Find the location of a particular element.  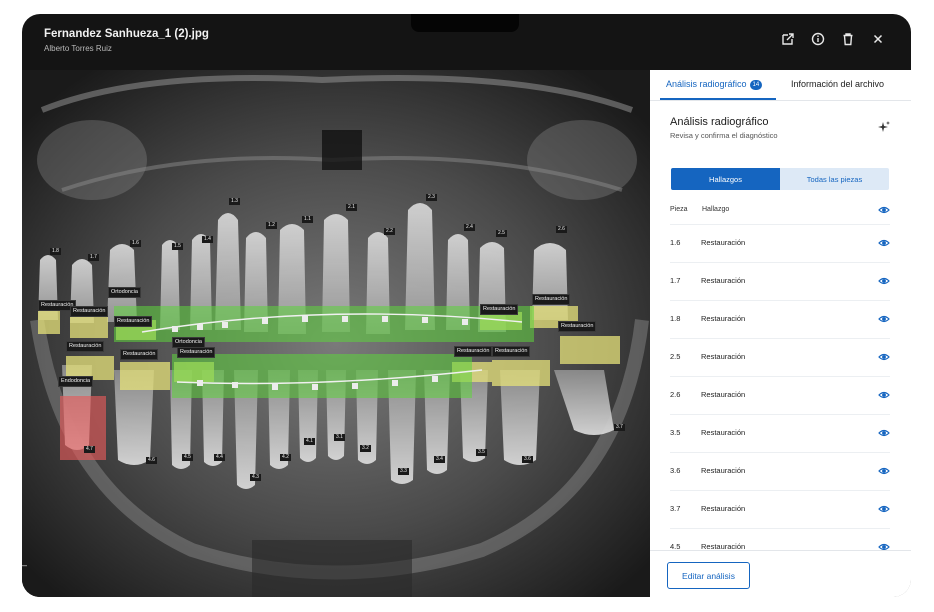

tooth-number: 4.4 is located at coordinates (219, 457).